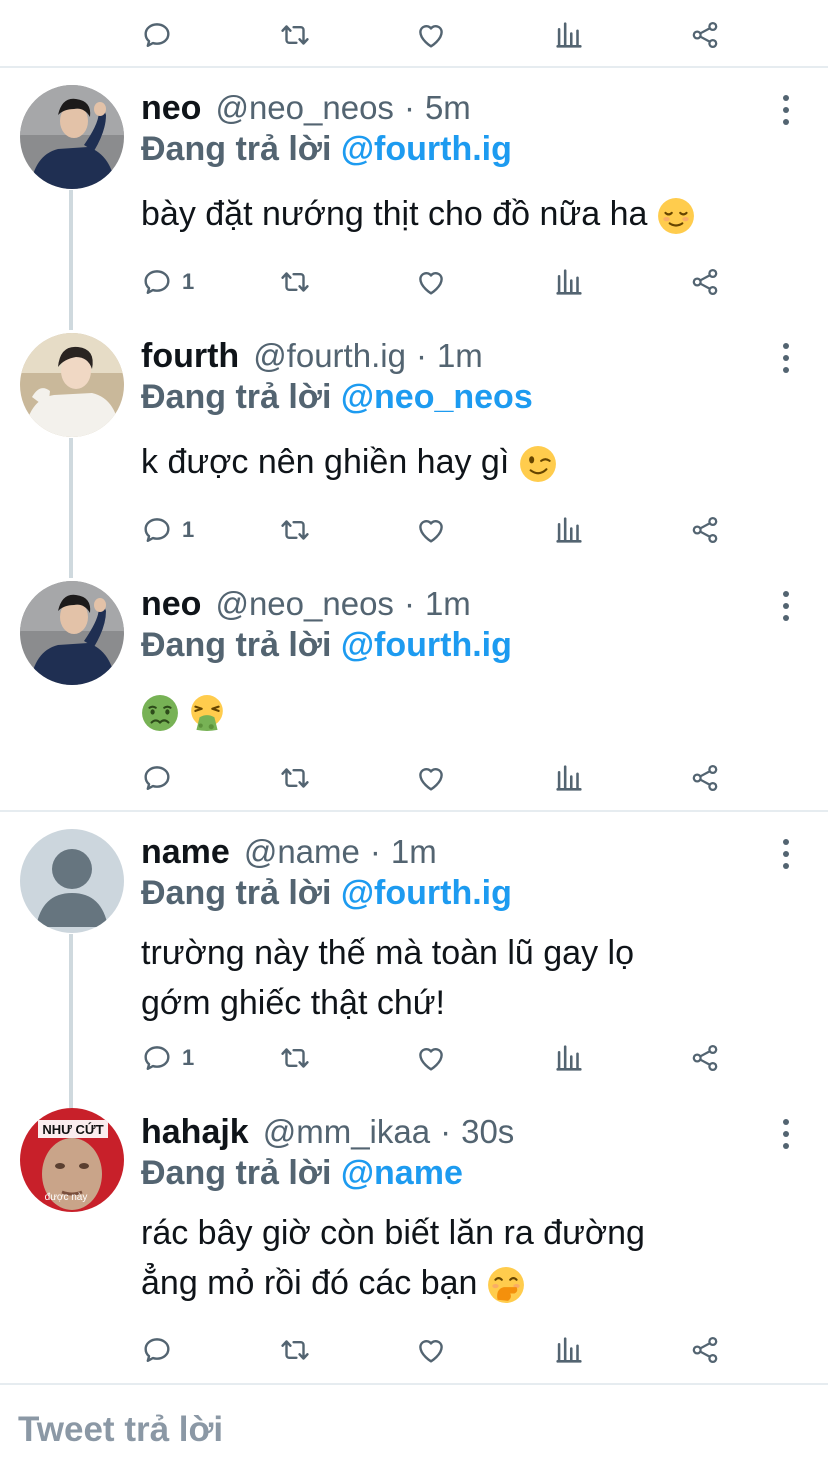 The image size is (828, 1474). I want to click on tweet-text: bày đặt nướng thịt cho đồ nữa ha, so click(471, 214).